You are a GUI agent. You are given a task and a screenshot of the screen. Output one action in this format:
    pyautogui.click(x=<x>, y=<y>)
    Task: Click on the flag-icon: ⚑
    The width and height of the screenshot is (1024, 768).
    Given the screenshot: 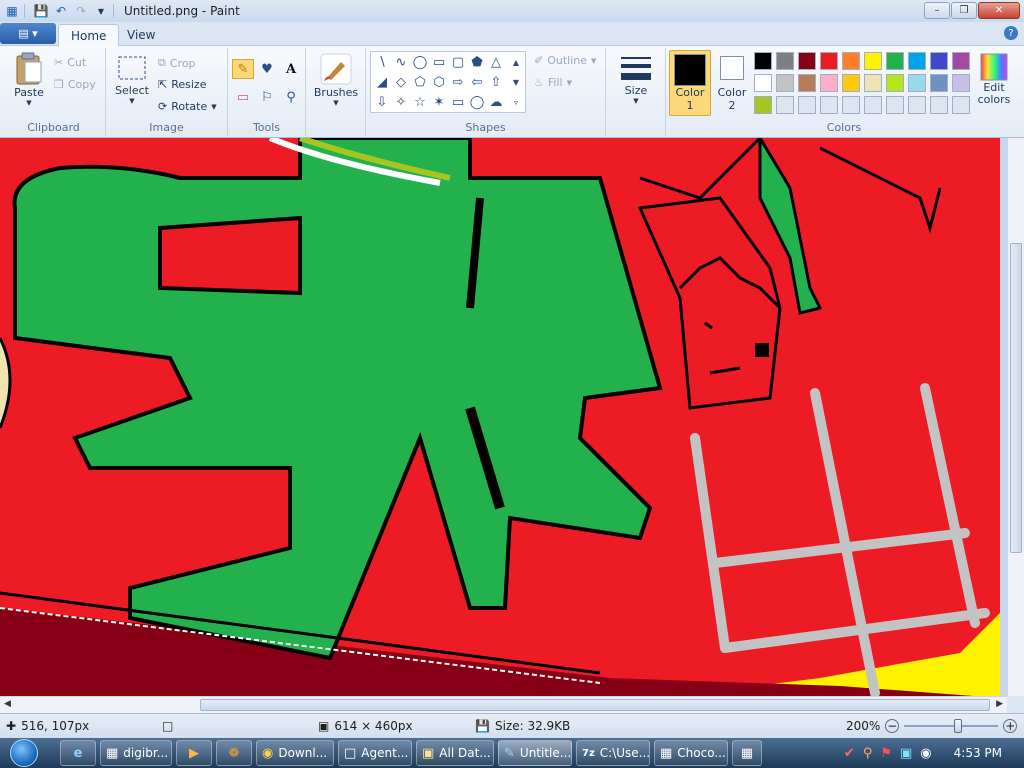 What is the action you would take?
    pyautogui.click(x=886, y=753)
    